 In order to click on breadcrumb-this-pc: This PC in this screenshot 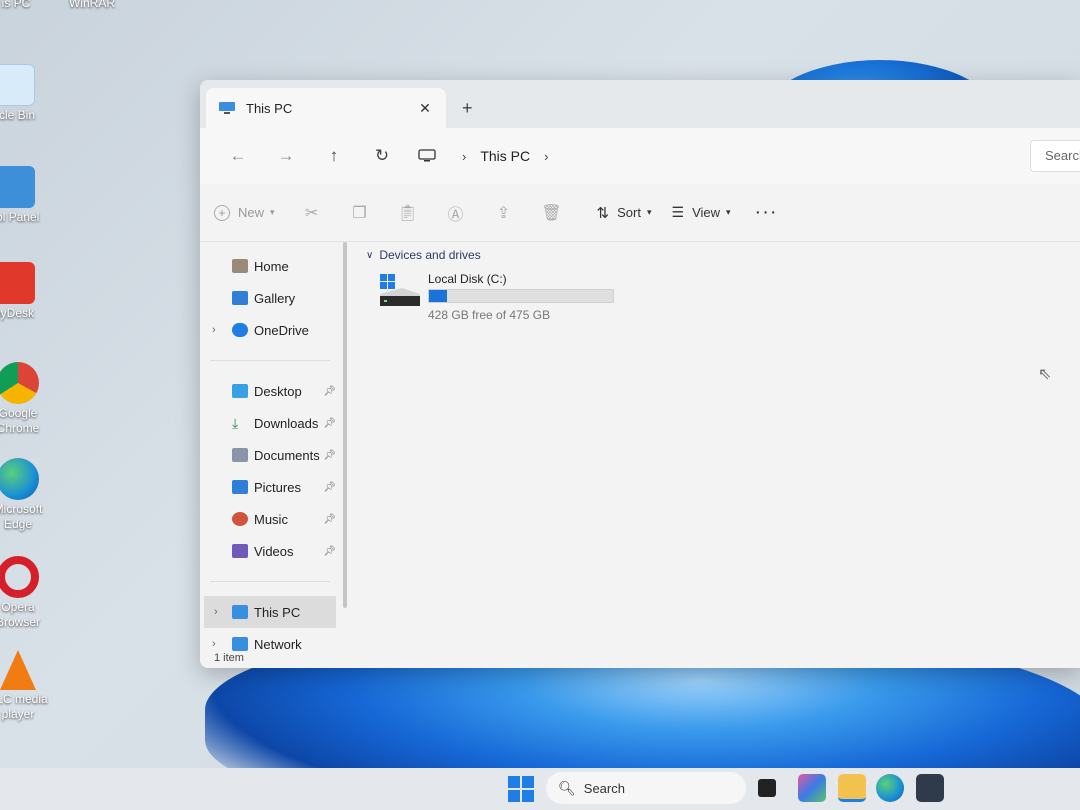, I will do `click(505, 156)`.